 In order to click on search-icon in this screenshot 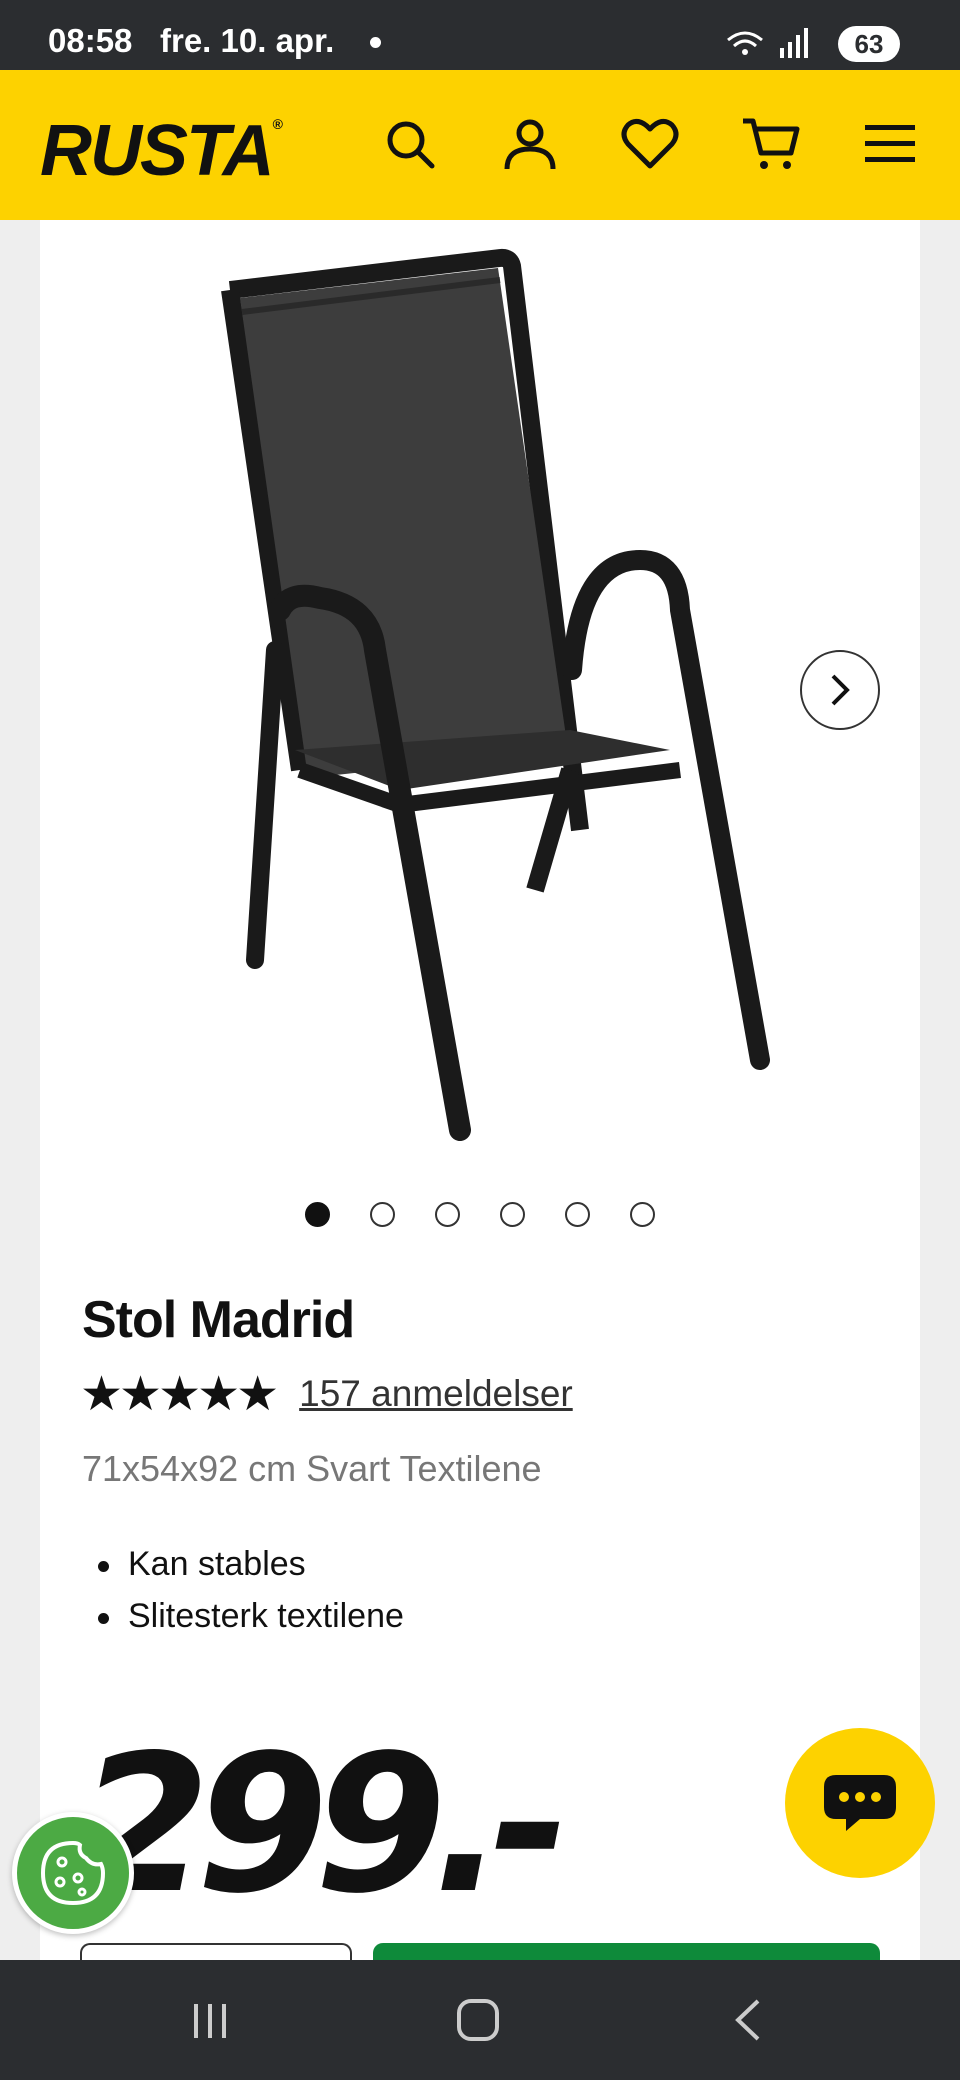, I will do `click(410, 144)`.